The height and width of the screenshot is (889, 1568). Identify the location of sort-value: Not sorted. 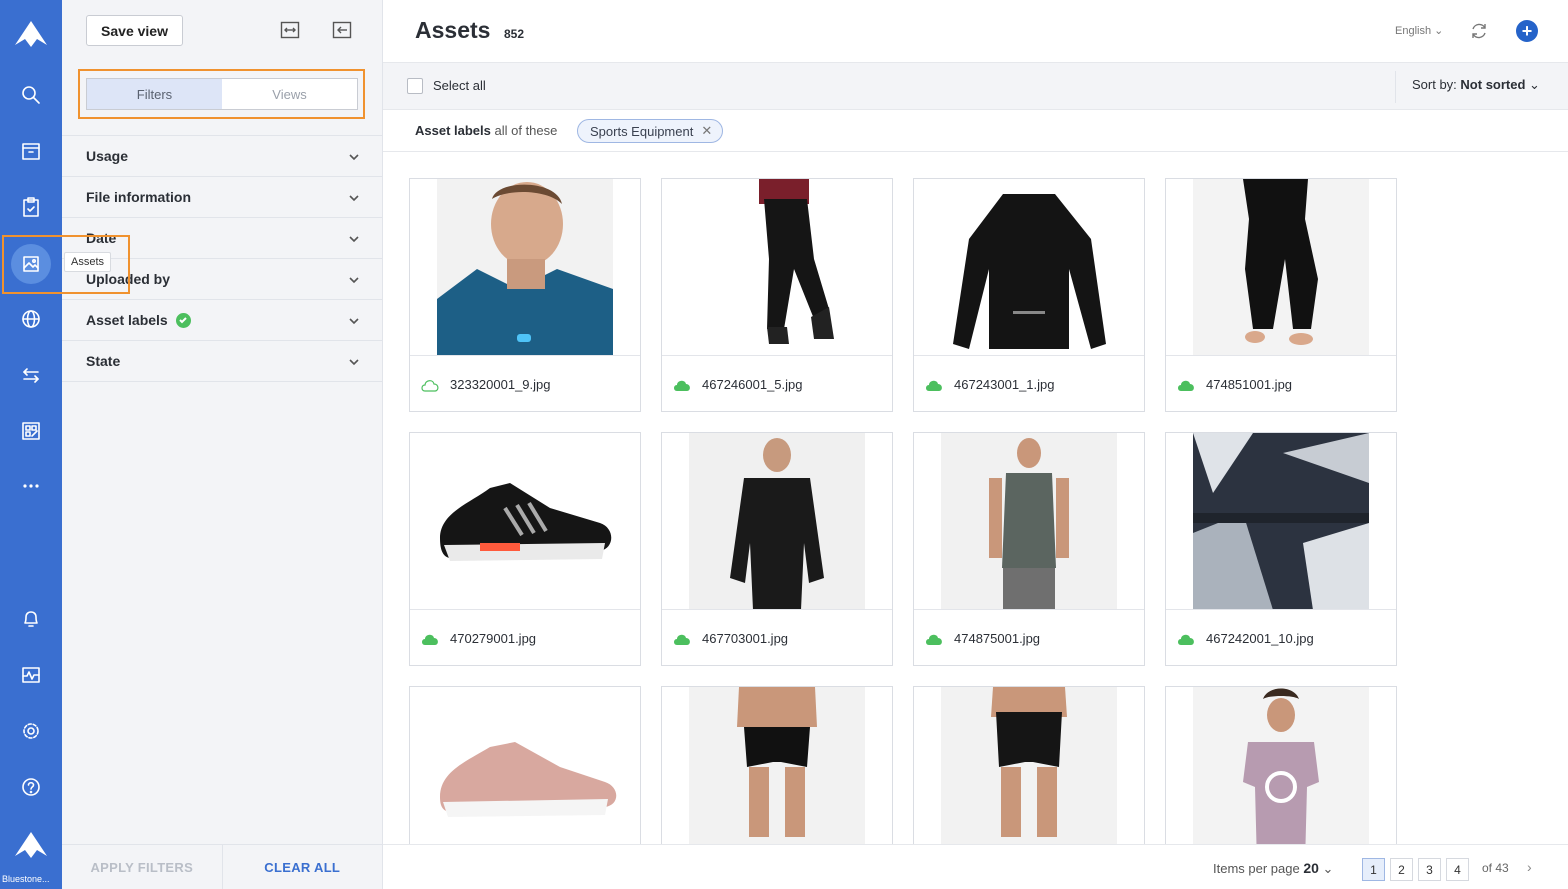
(1493, 84).